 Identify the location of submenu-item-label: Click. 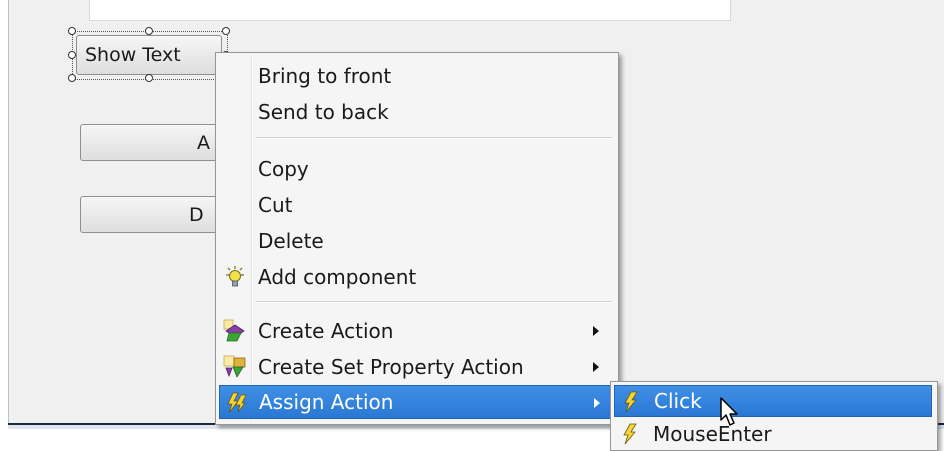
(678, 401).